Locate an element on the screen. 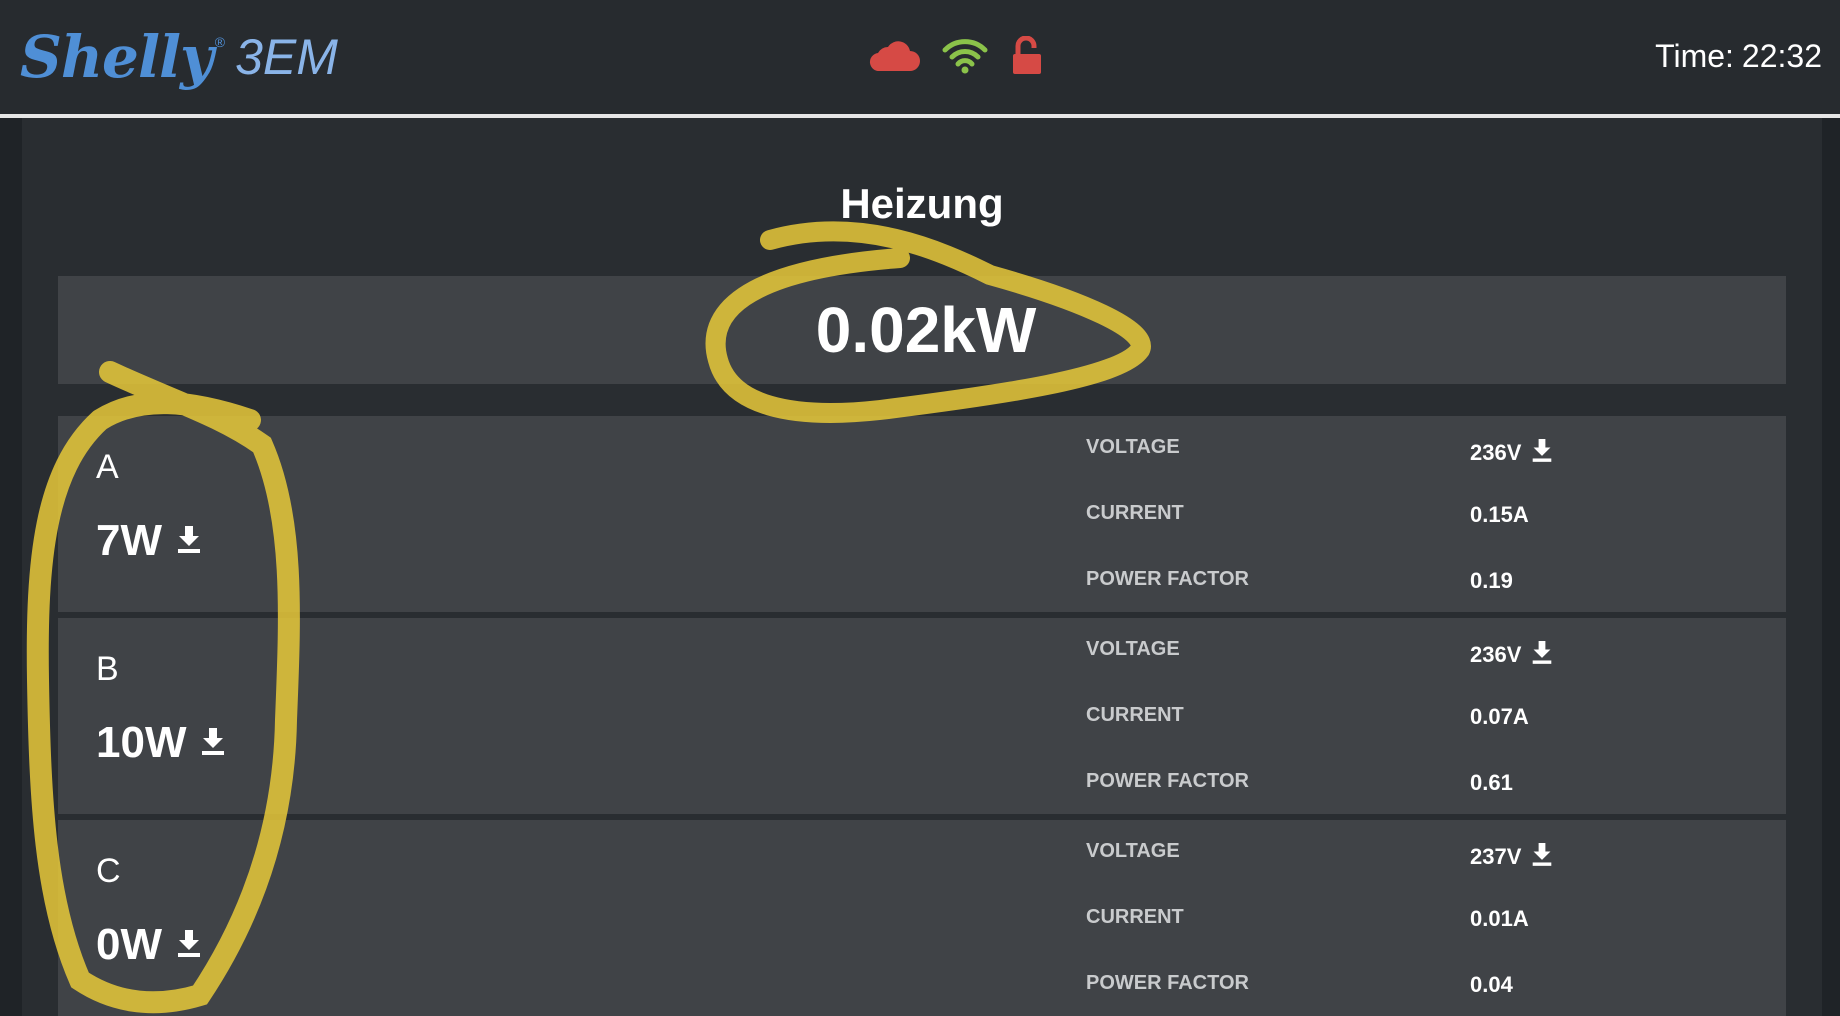  voltage-value: 237V is located at coordinates (1511, 857).